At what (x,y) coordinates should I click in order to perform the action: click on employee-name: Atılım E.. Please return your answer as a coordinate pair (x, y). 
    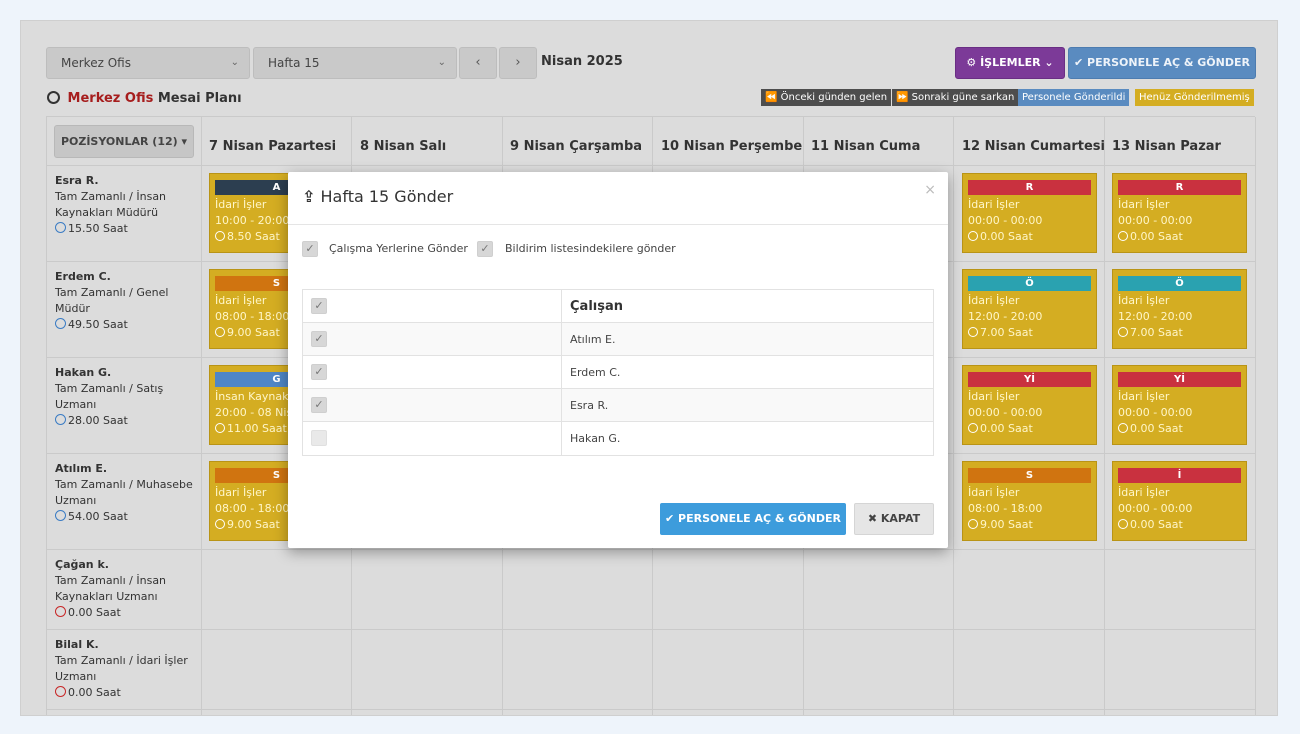
    Looking at the image, I should click on (593, 339).